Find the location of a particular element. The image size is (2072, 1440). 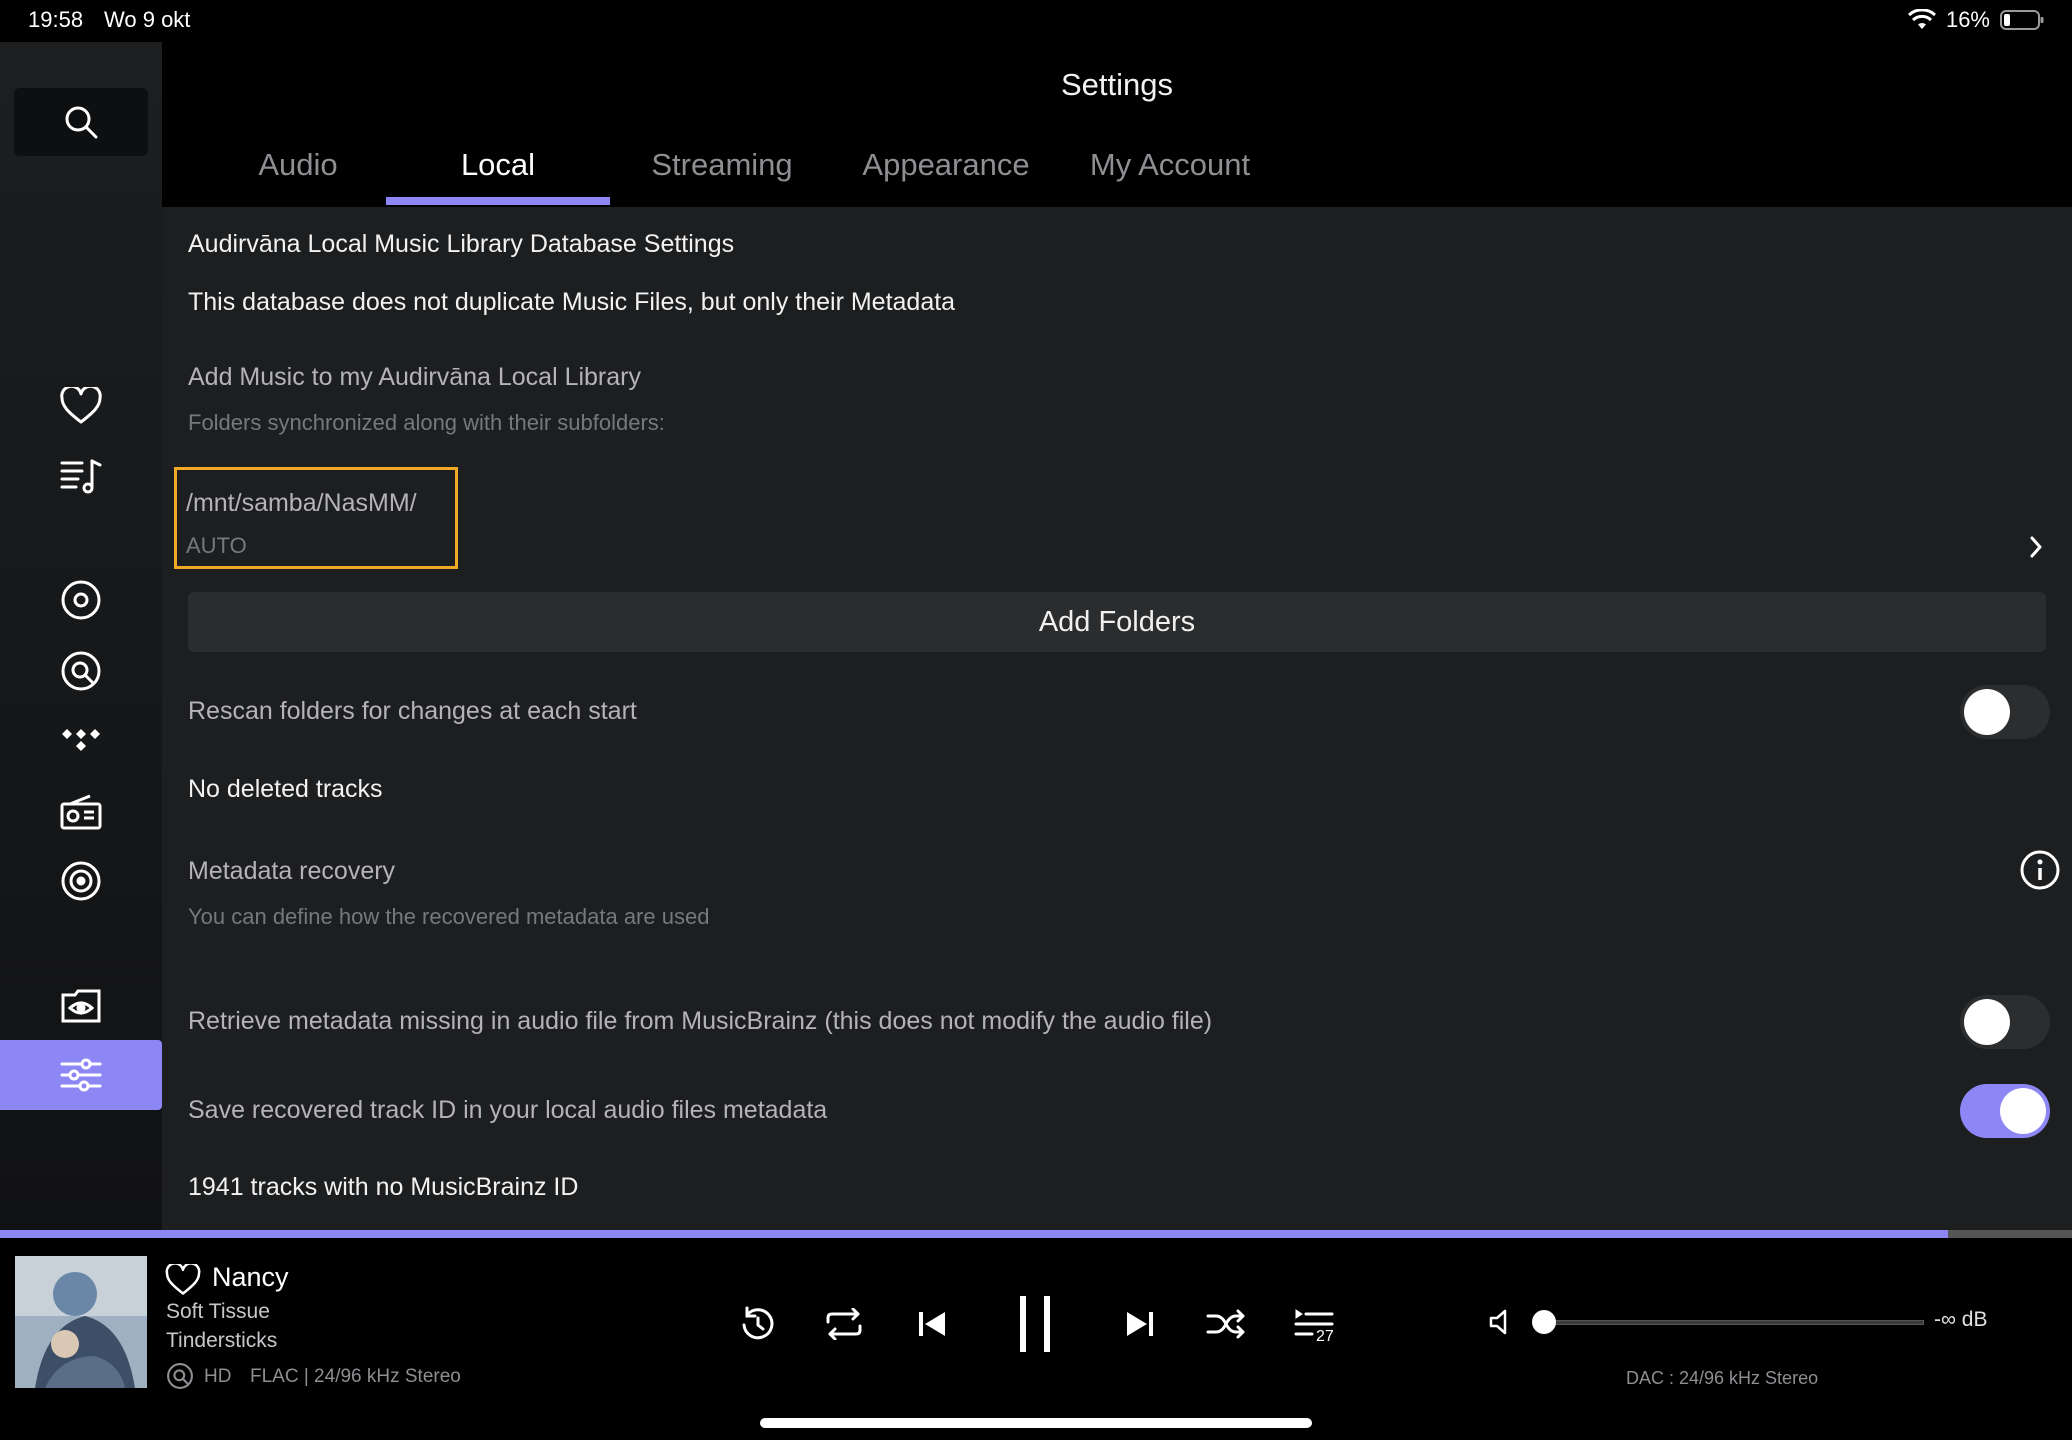

folder-sync-mode: AUTO is located at coordinates (216, 545).